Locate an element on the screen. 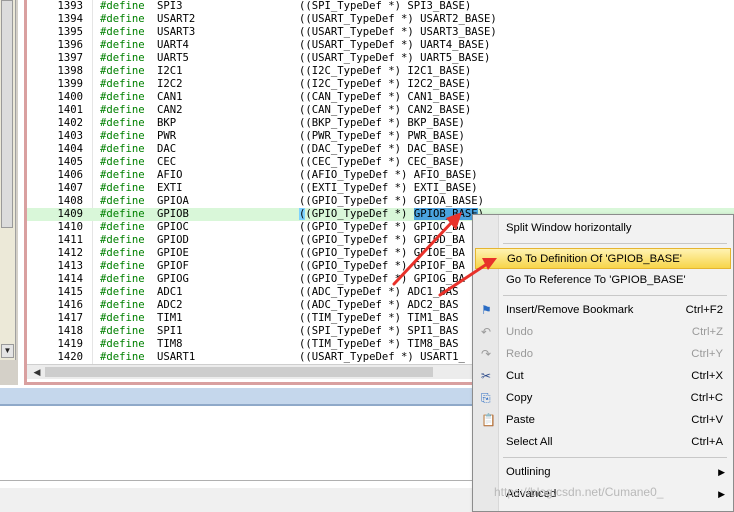 This screenshot has height=512, width=734. line-number: 1411 is located at coordinates (70, 240).